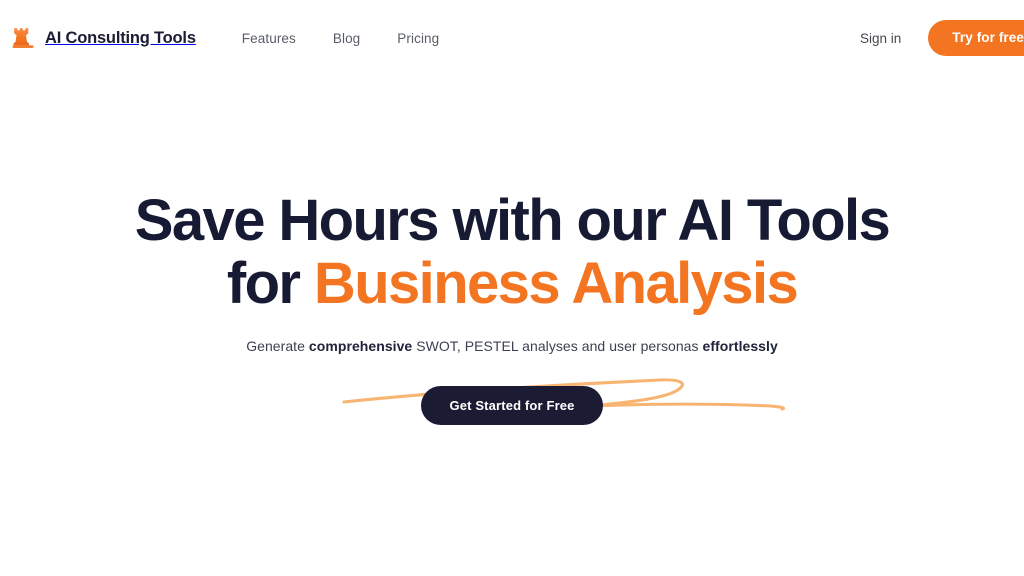 Image resolution: width=1024 pixels, height=576 pixels. Describe the element at coordinates (270, 284) in the screenshot. I see `hero-heading-prefix: for` at that location.